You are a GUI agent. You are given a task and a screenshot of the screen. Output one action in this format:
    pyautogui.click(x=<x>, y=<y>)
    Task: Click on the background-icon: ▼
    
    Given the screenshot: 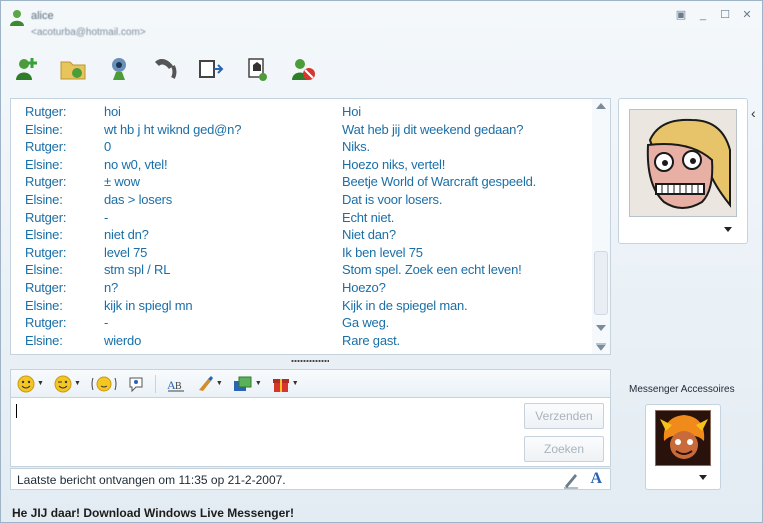 What is the action you would take?
    pyautogui.click(x=209, y=384)
    